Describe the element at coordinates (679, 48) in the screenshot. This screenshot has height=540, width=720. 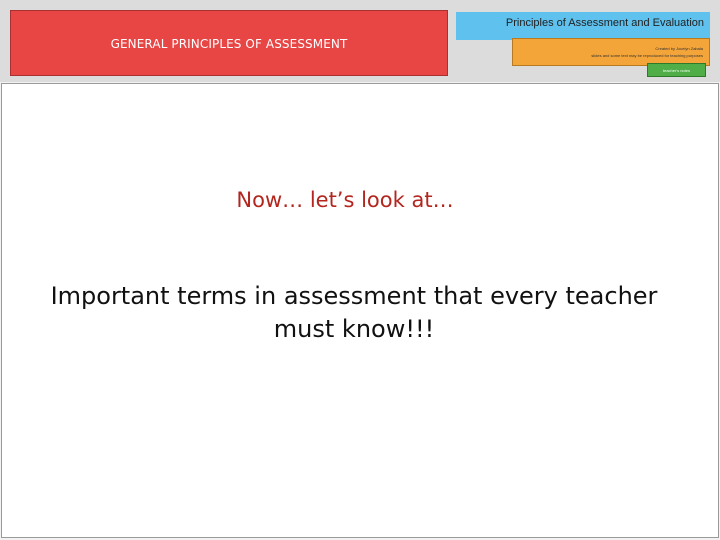
I see `credits-line-1: Created by Jocelyn Zabala` at that location.